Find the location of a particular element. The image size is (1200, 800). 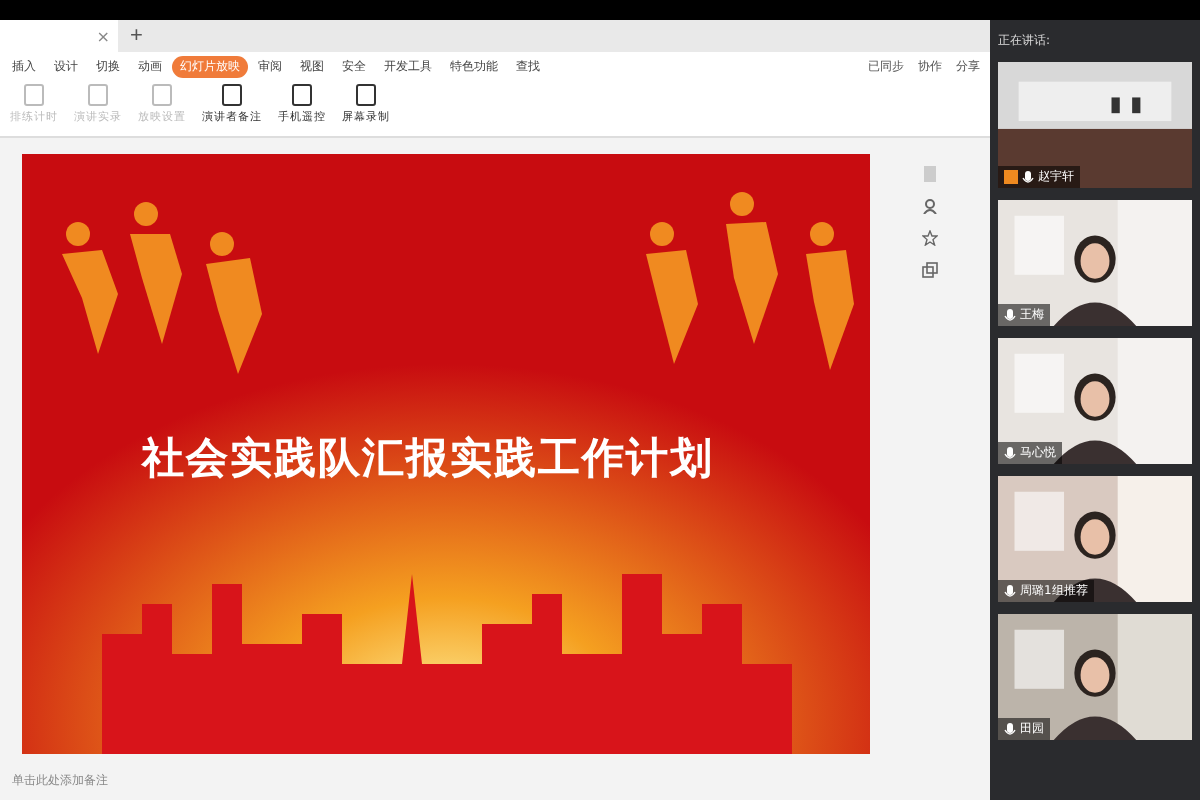

scrollbar-thumb is located at coordinates (930, 174).